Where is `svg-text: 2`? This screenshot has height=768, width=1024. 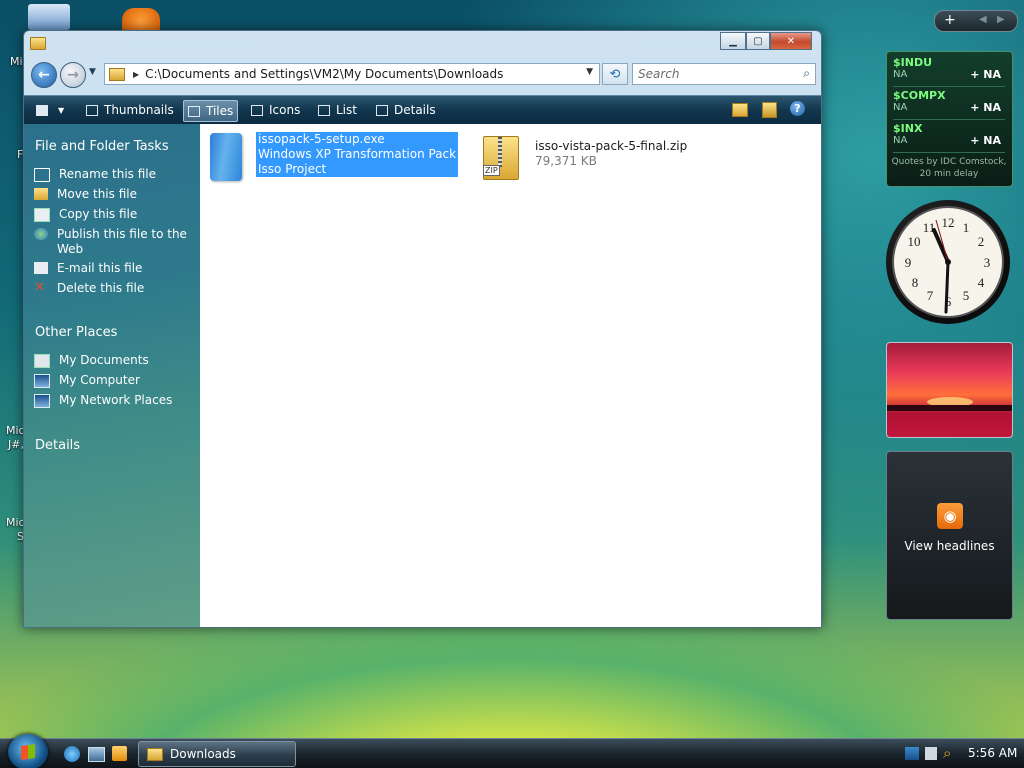 svg-text: 2 is located at coordinates (981, 241).